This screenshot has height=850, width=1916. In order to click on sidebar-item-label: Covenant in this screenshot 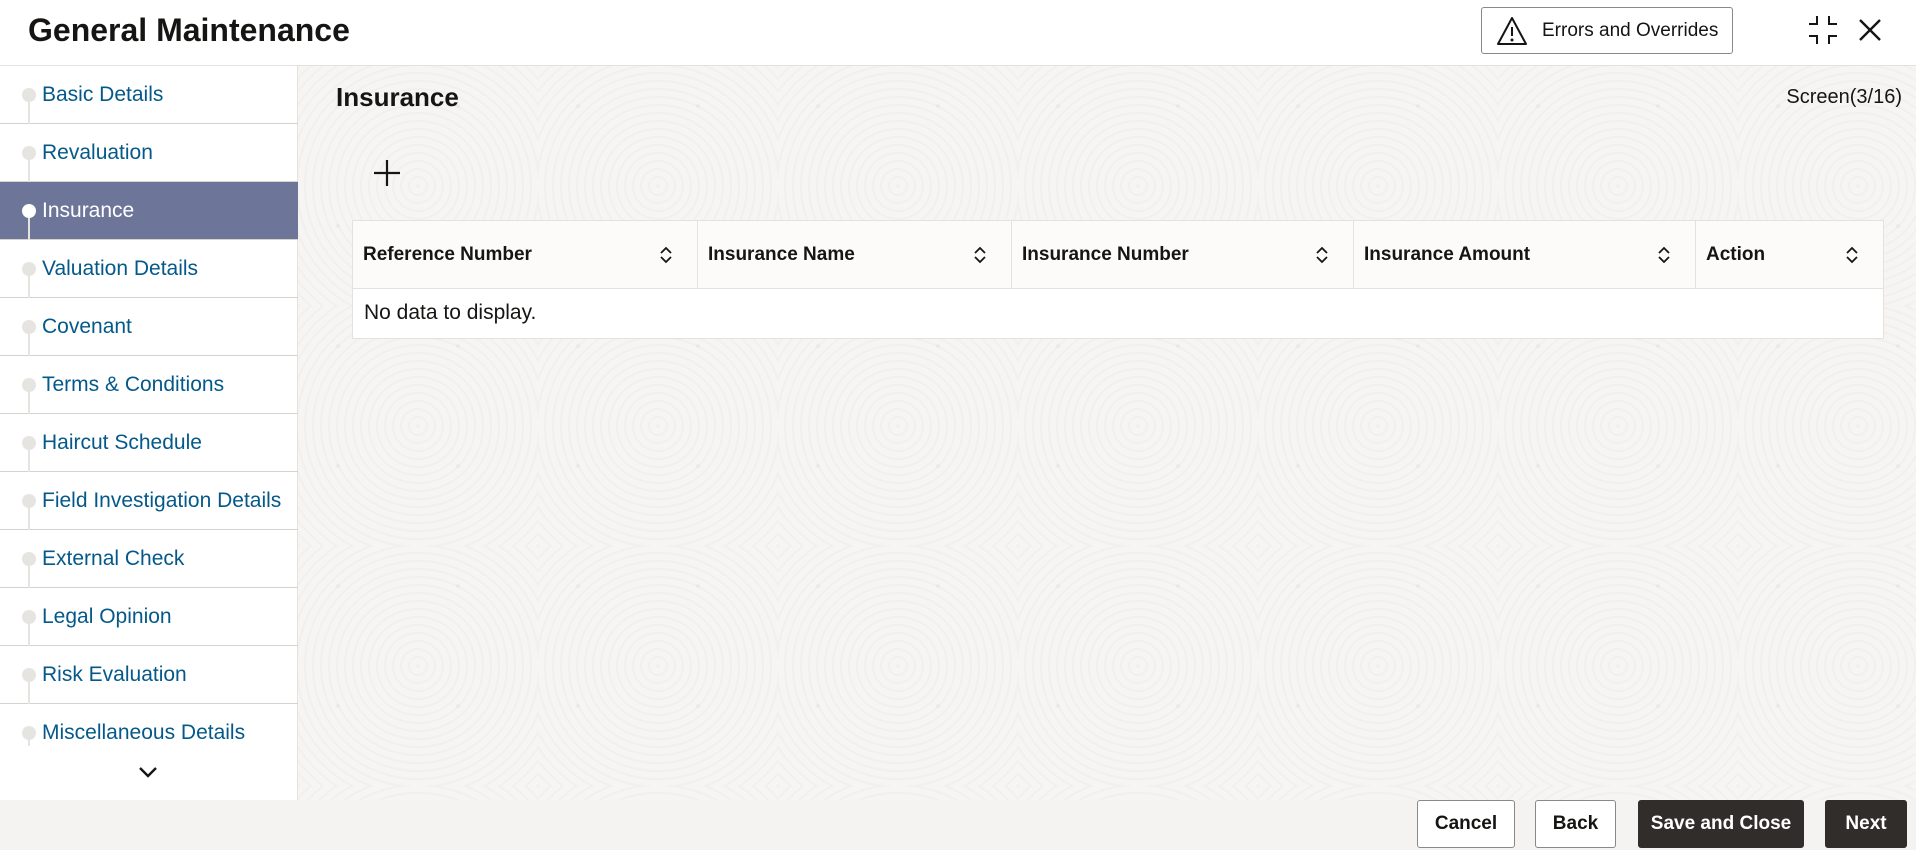, I will do `click(87, 326)`.